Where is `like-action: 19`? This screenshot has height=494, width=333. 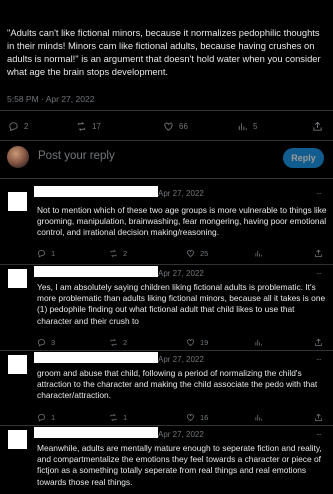
like-action: 19 is located at coordinates (197, 342).